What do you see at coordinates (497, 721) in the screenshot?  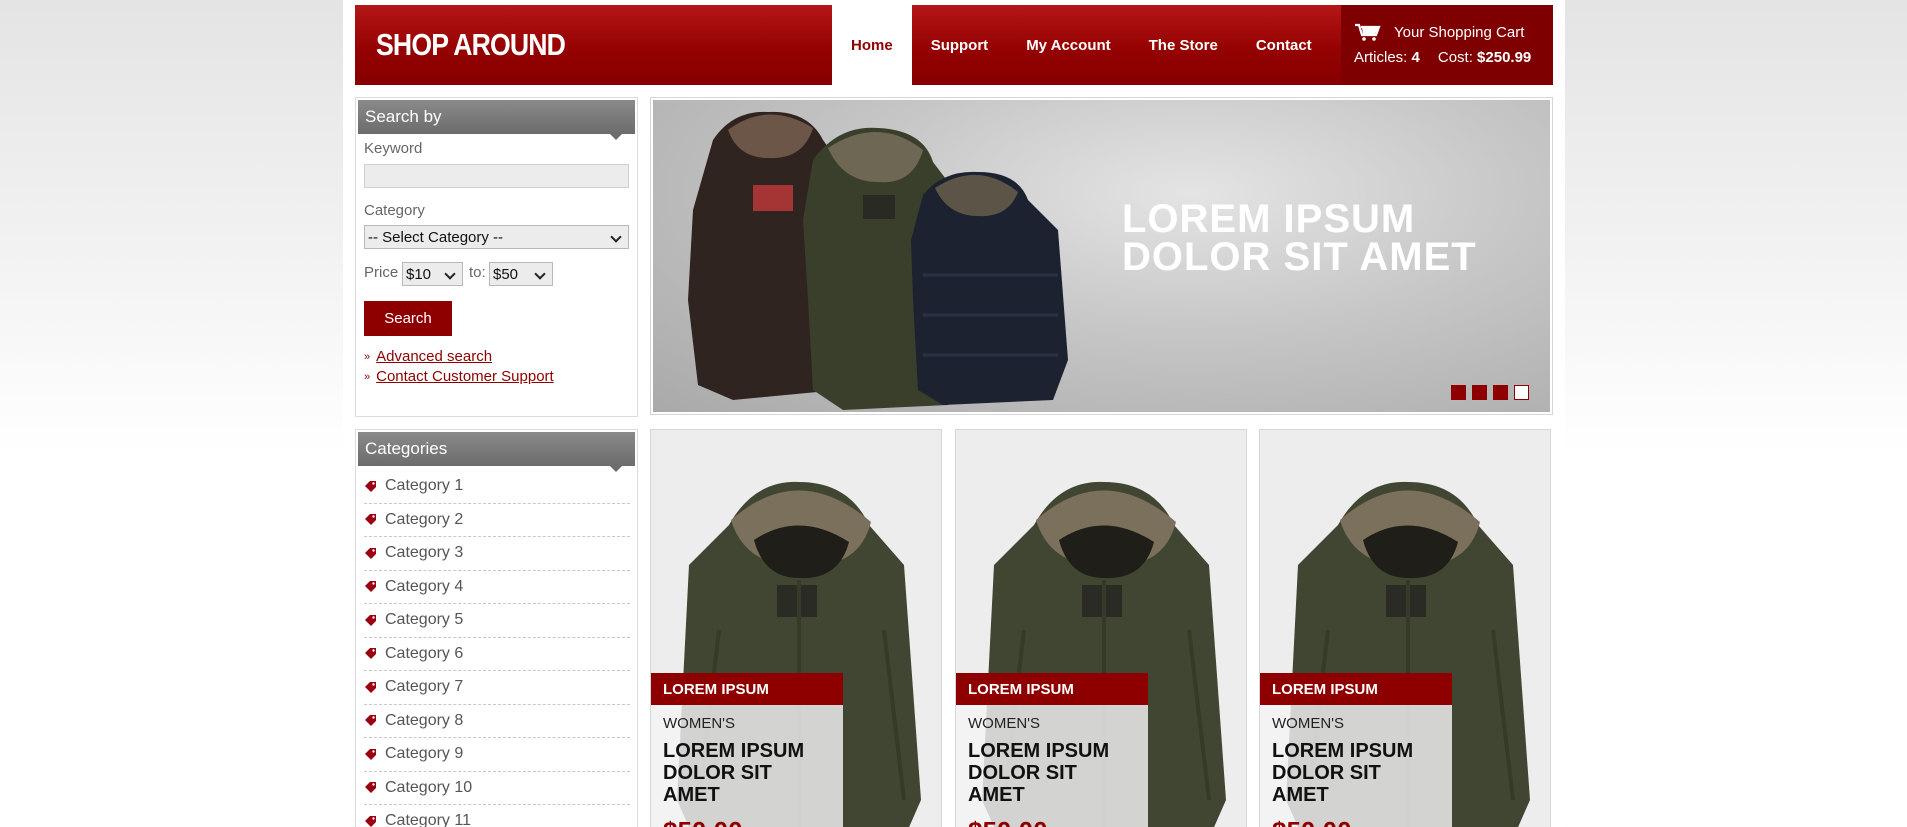 I see `category-item: Category 8` at bounding box center [497, 721].